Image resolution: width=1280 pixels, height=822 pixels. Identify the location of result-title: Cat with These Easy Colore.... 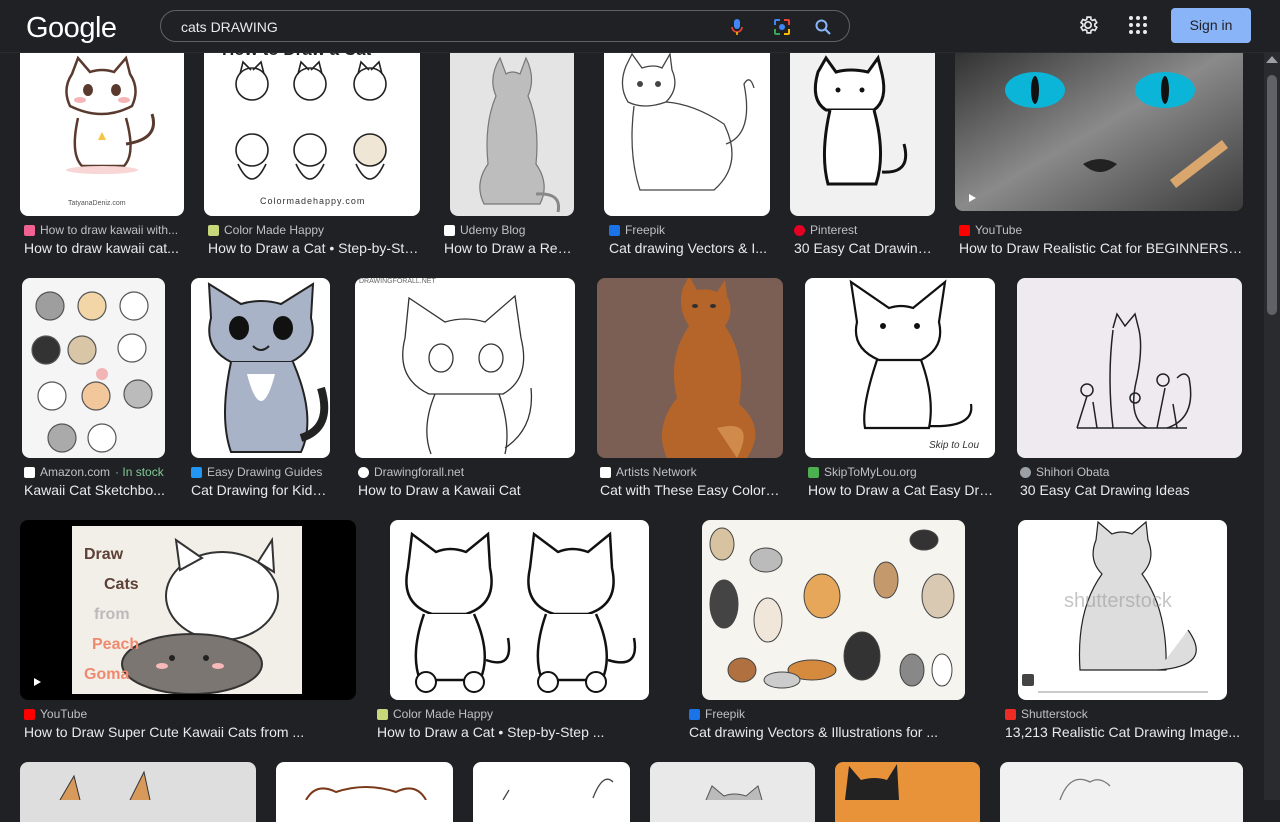
(691, 490).